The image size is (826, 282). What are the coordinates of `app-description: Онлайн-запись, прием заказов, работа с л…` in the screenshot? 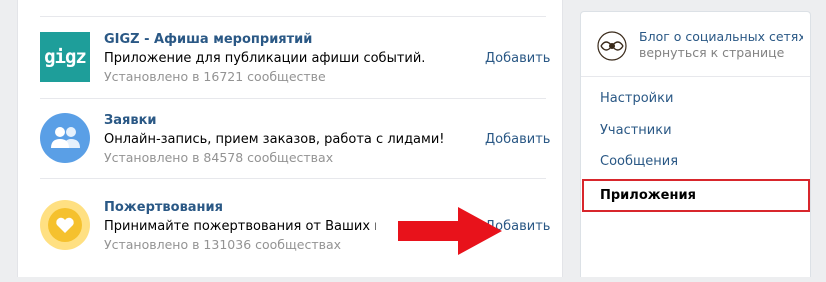 It's located at (274, 139).